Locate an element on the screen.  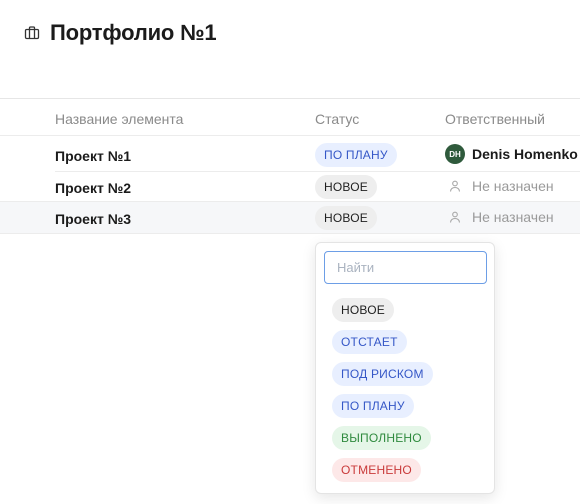
page-header: Портфолио №1 is located at coordinates (120, 33).